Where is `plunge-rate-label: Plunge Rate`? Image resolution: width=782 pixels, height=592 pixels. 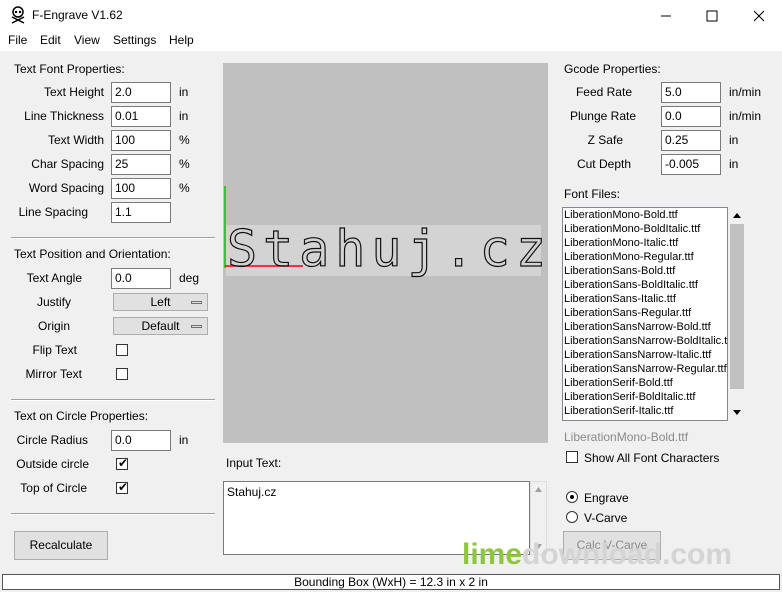 plunge-rate-label: Plunge Rate is located at coordinates (602, 116).